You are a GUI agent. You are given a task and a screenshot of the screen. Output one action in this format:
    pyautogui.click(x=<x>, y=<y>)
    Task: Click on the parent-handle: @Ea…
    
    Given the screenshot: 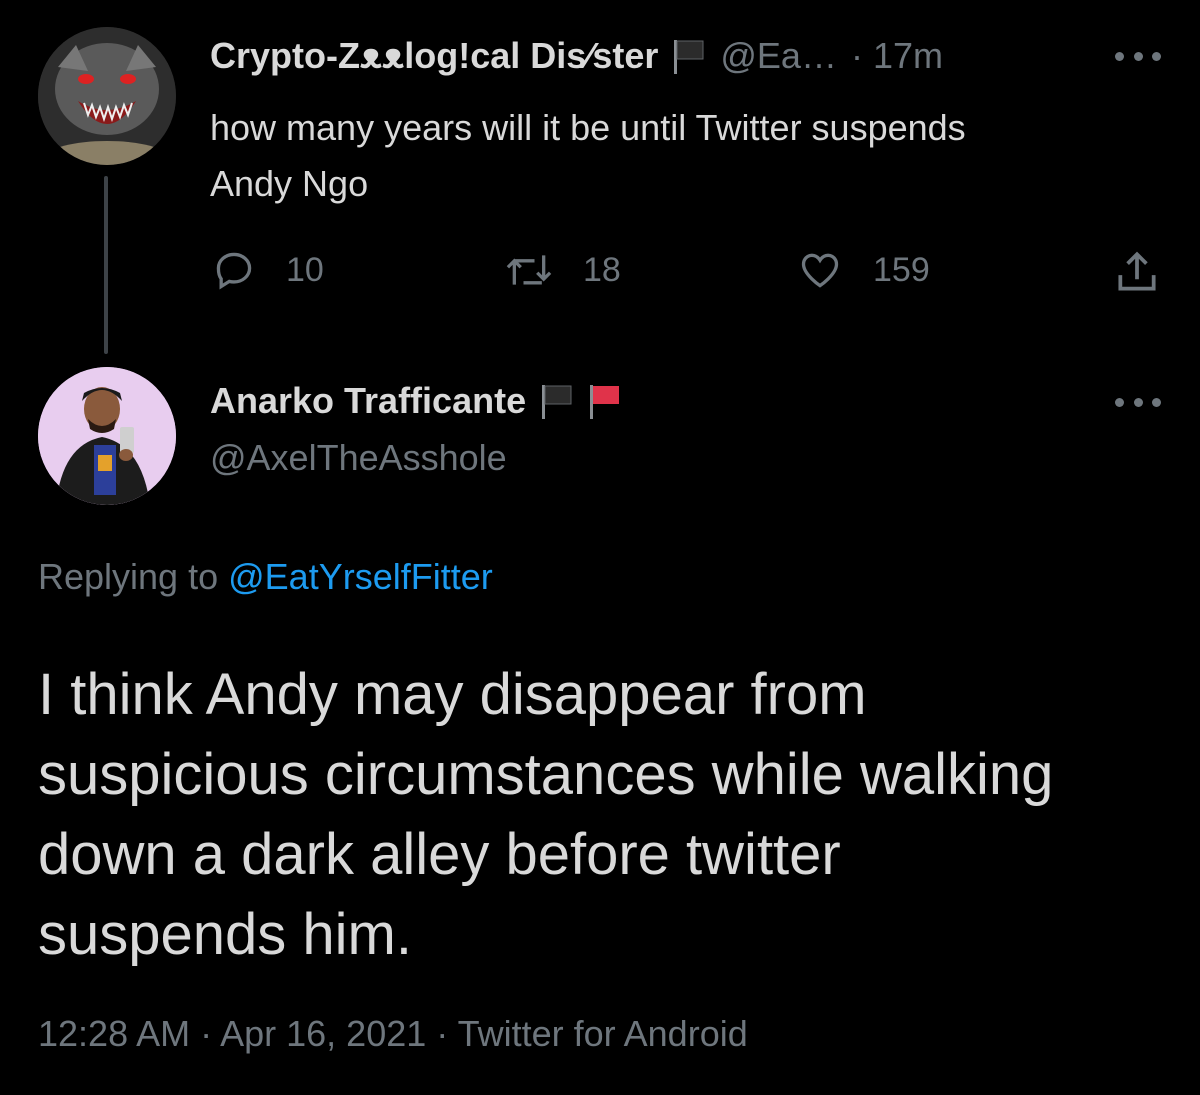 What is the action you would take?
    pyautogui.click(x=778, y=56)
    